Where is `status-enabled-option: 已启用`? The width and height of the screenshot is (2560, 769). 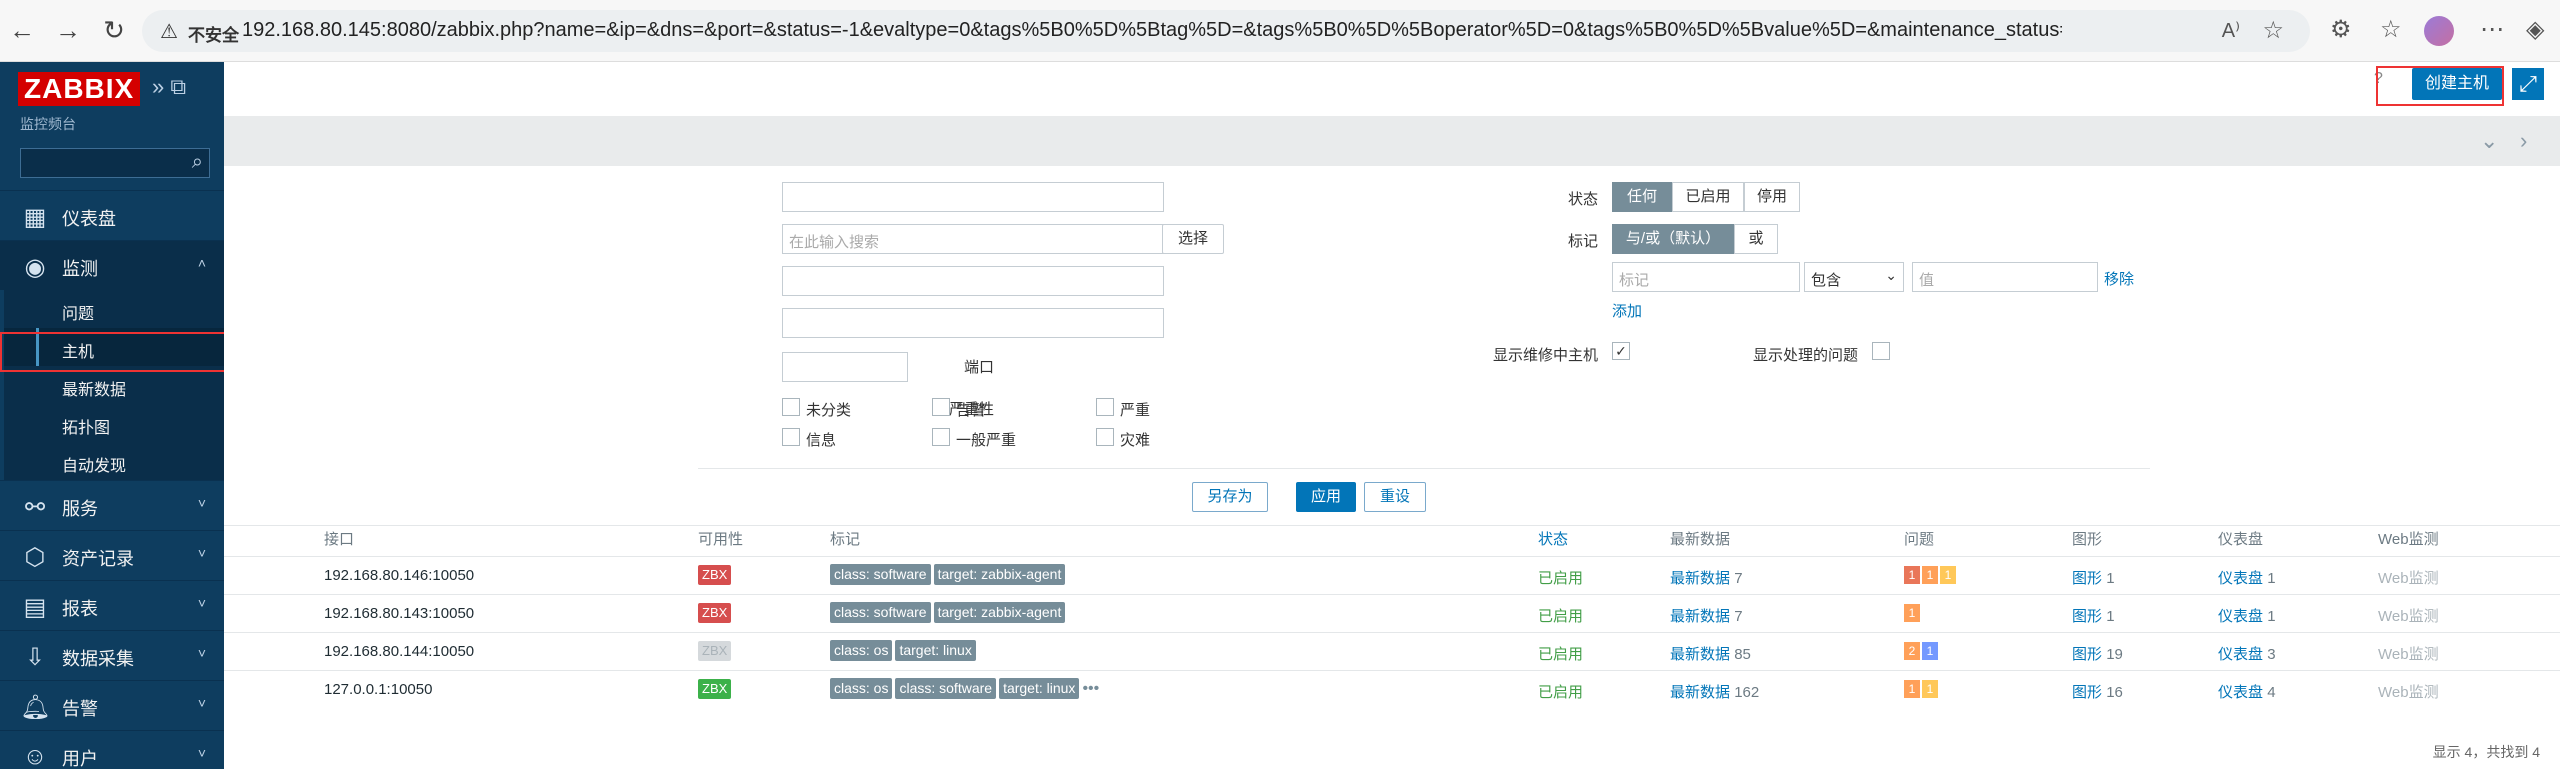
status-enabled-option: 已启用 is located at coordinates (1708, 197).